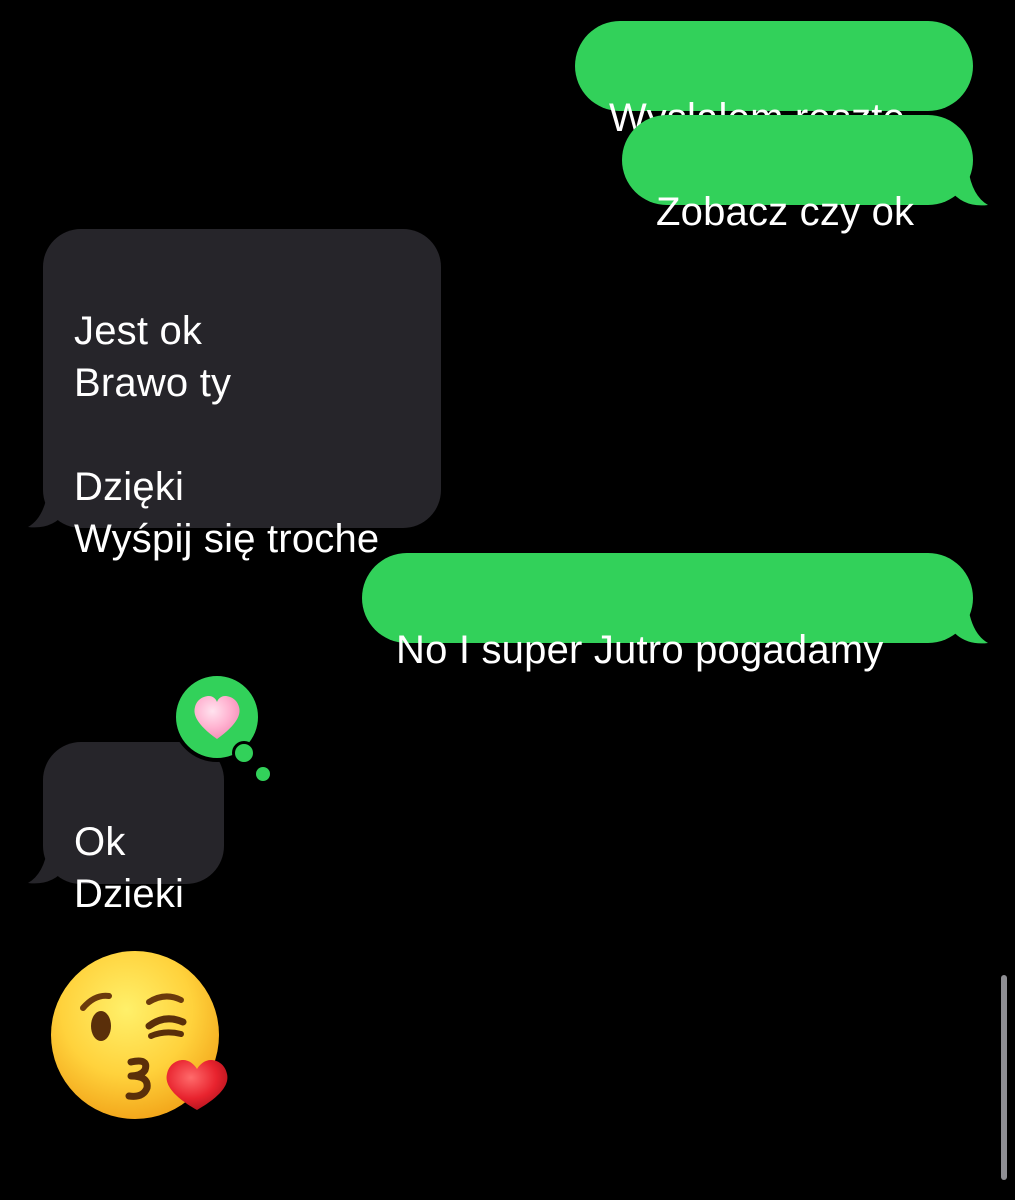  Describe the element at coordinates (797, 174) in the screenshot. I see `sent-message-bubble: Zobacz czy ok` at that location.